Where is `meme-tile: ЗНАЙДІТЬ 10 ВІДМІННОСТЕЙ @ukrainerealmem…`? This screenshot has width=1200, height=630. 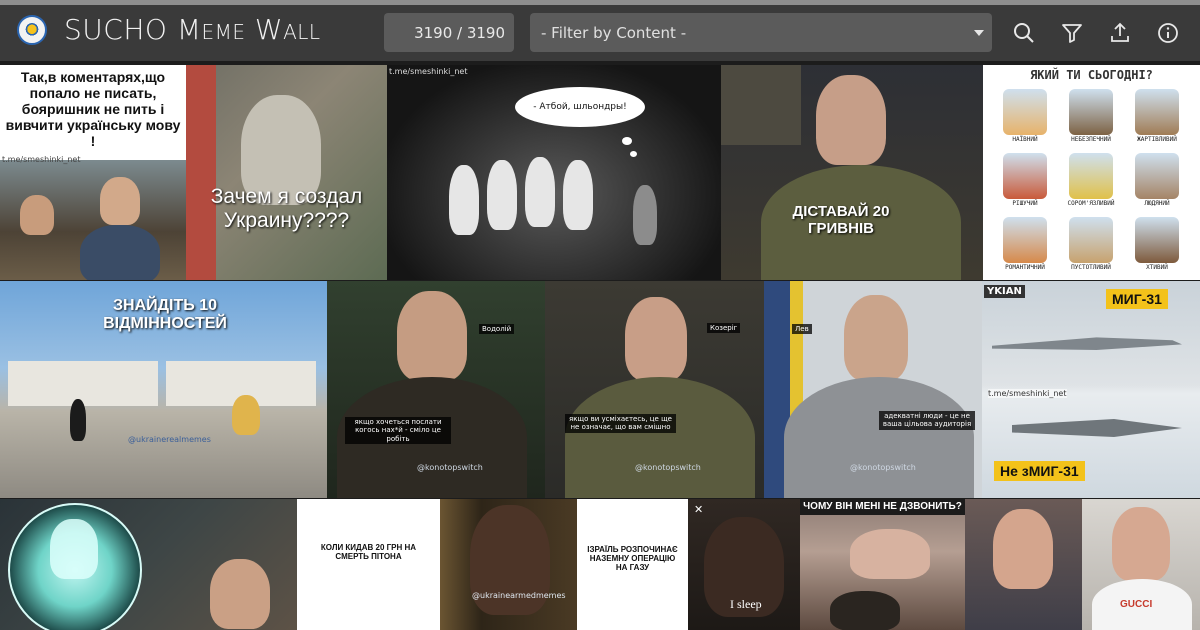
meme-tile: ЗНАЙДІТЬ 10 ВІДМІННОСТЕЙ @ukrainerealmem… is located at coordinates (163, 389).